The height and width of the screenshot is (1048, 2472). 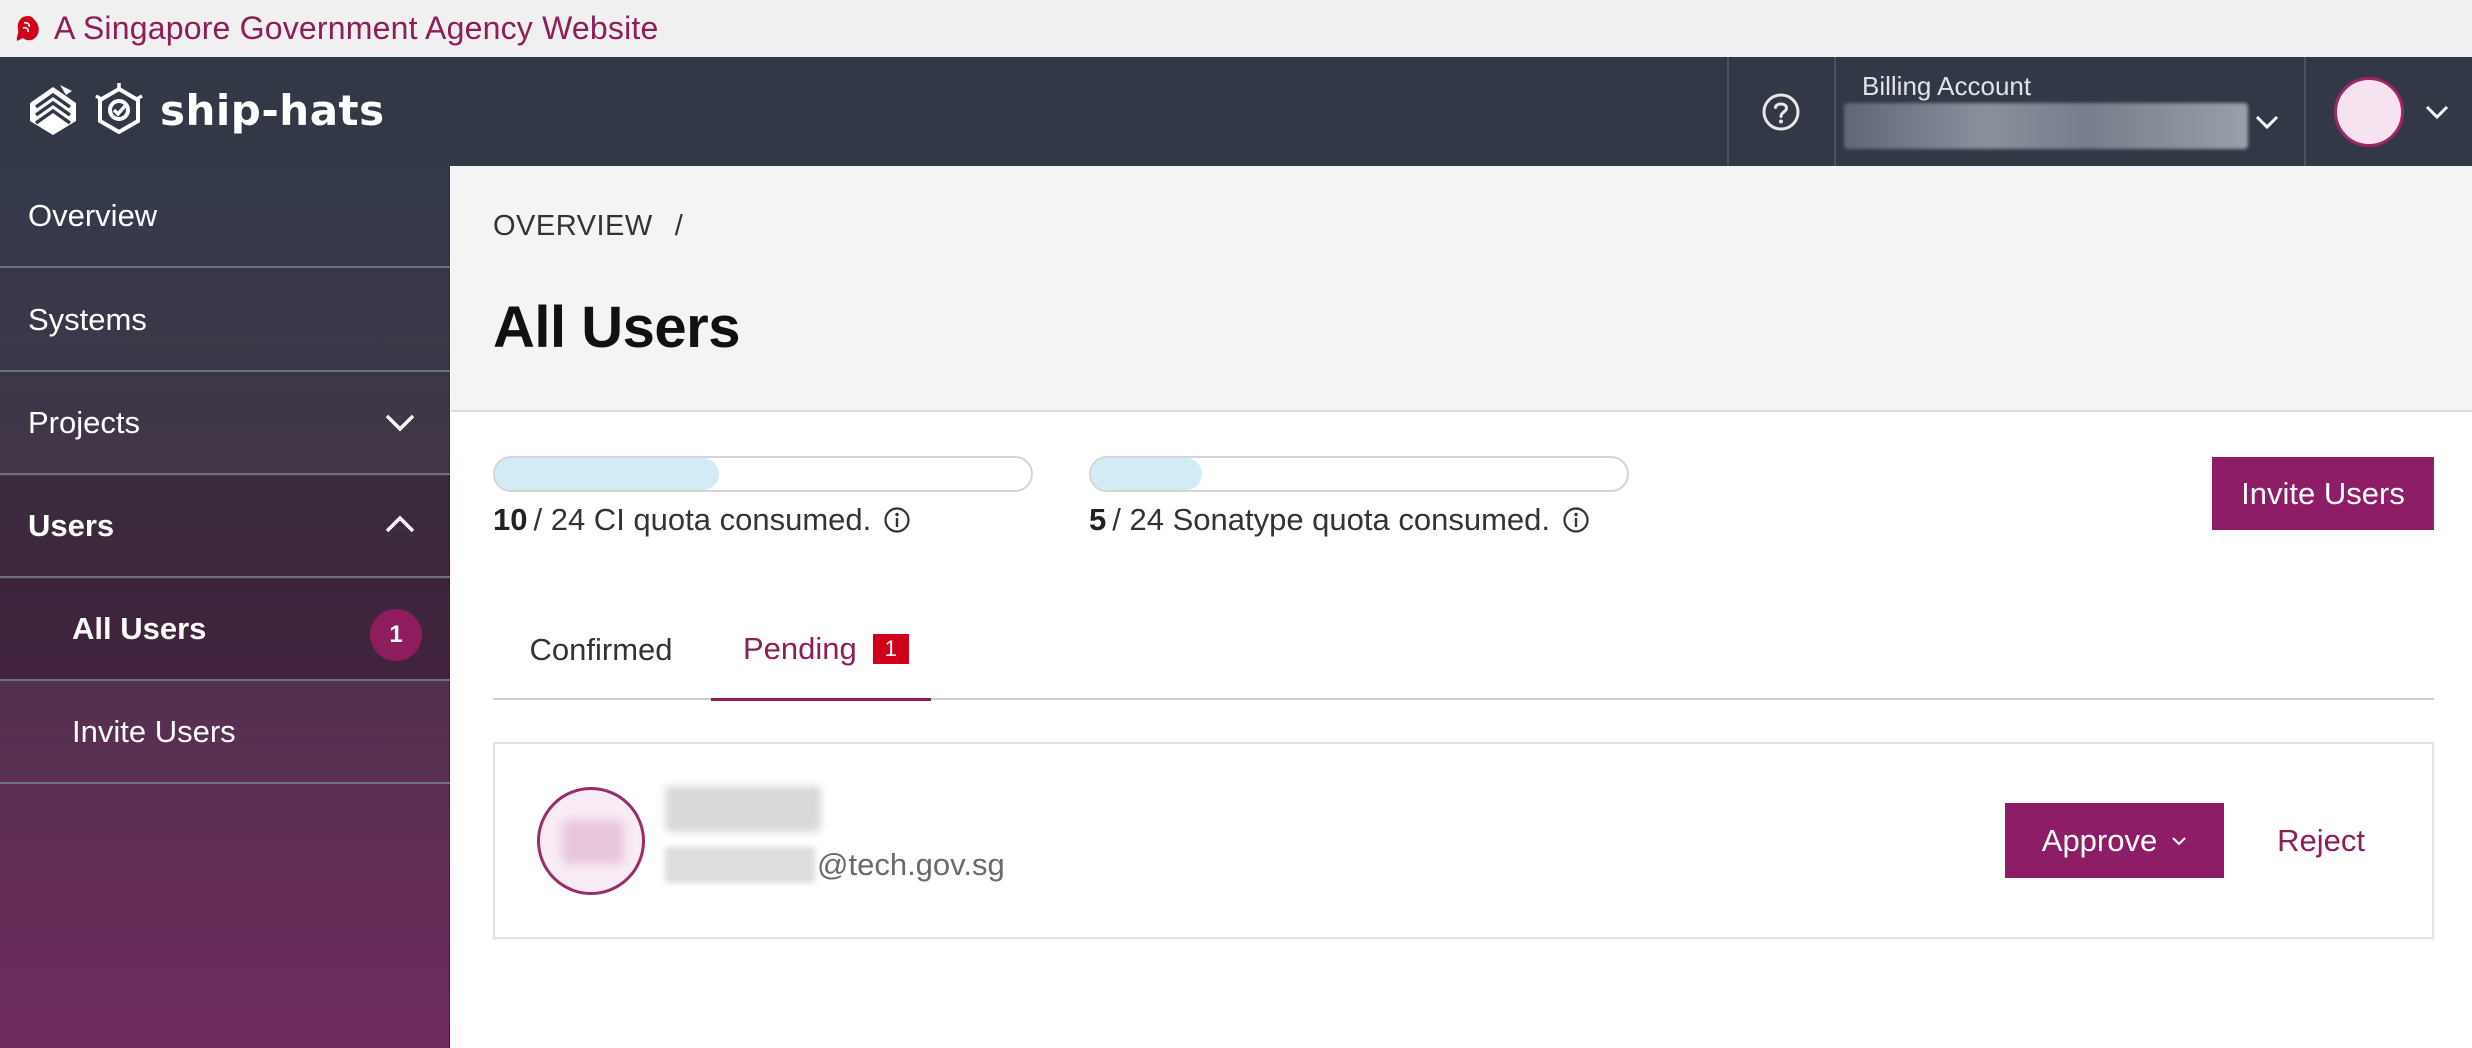 What do you see at coordinates (740, 865) in the screenshot?
I see `email-local-part-redacted` at bounding box center [740, 865].